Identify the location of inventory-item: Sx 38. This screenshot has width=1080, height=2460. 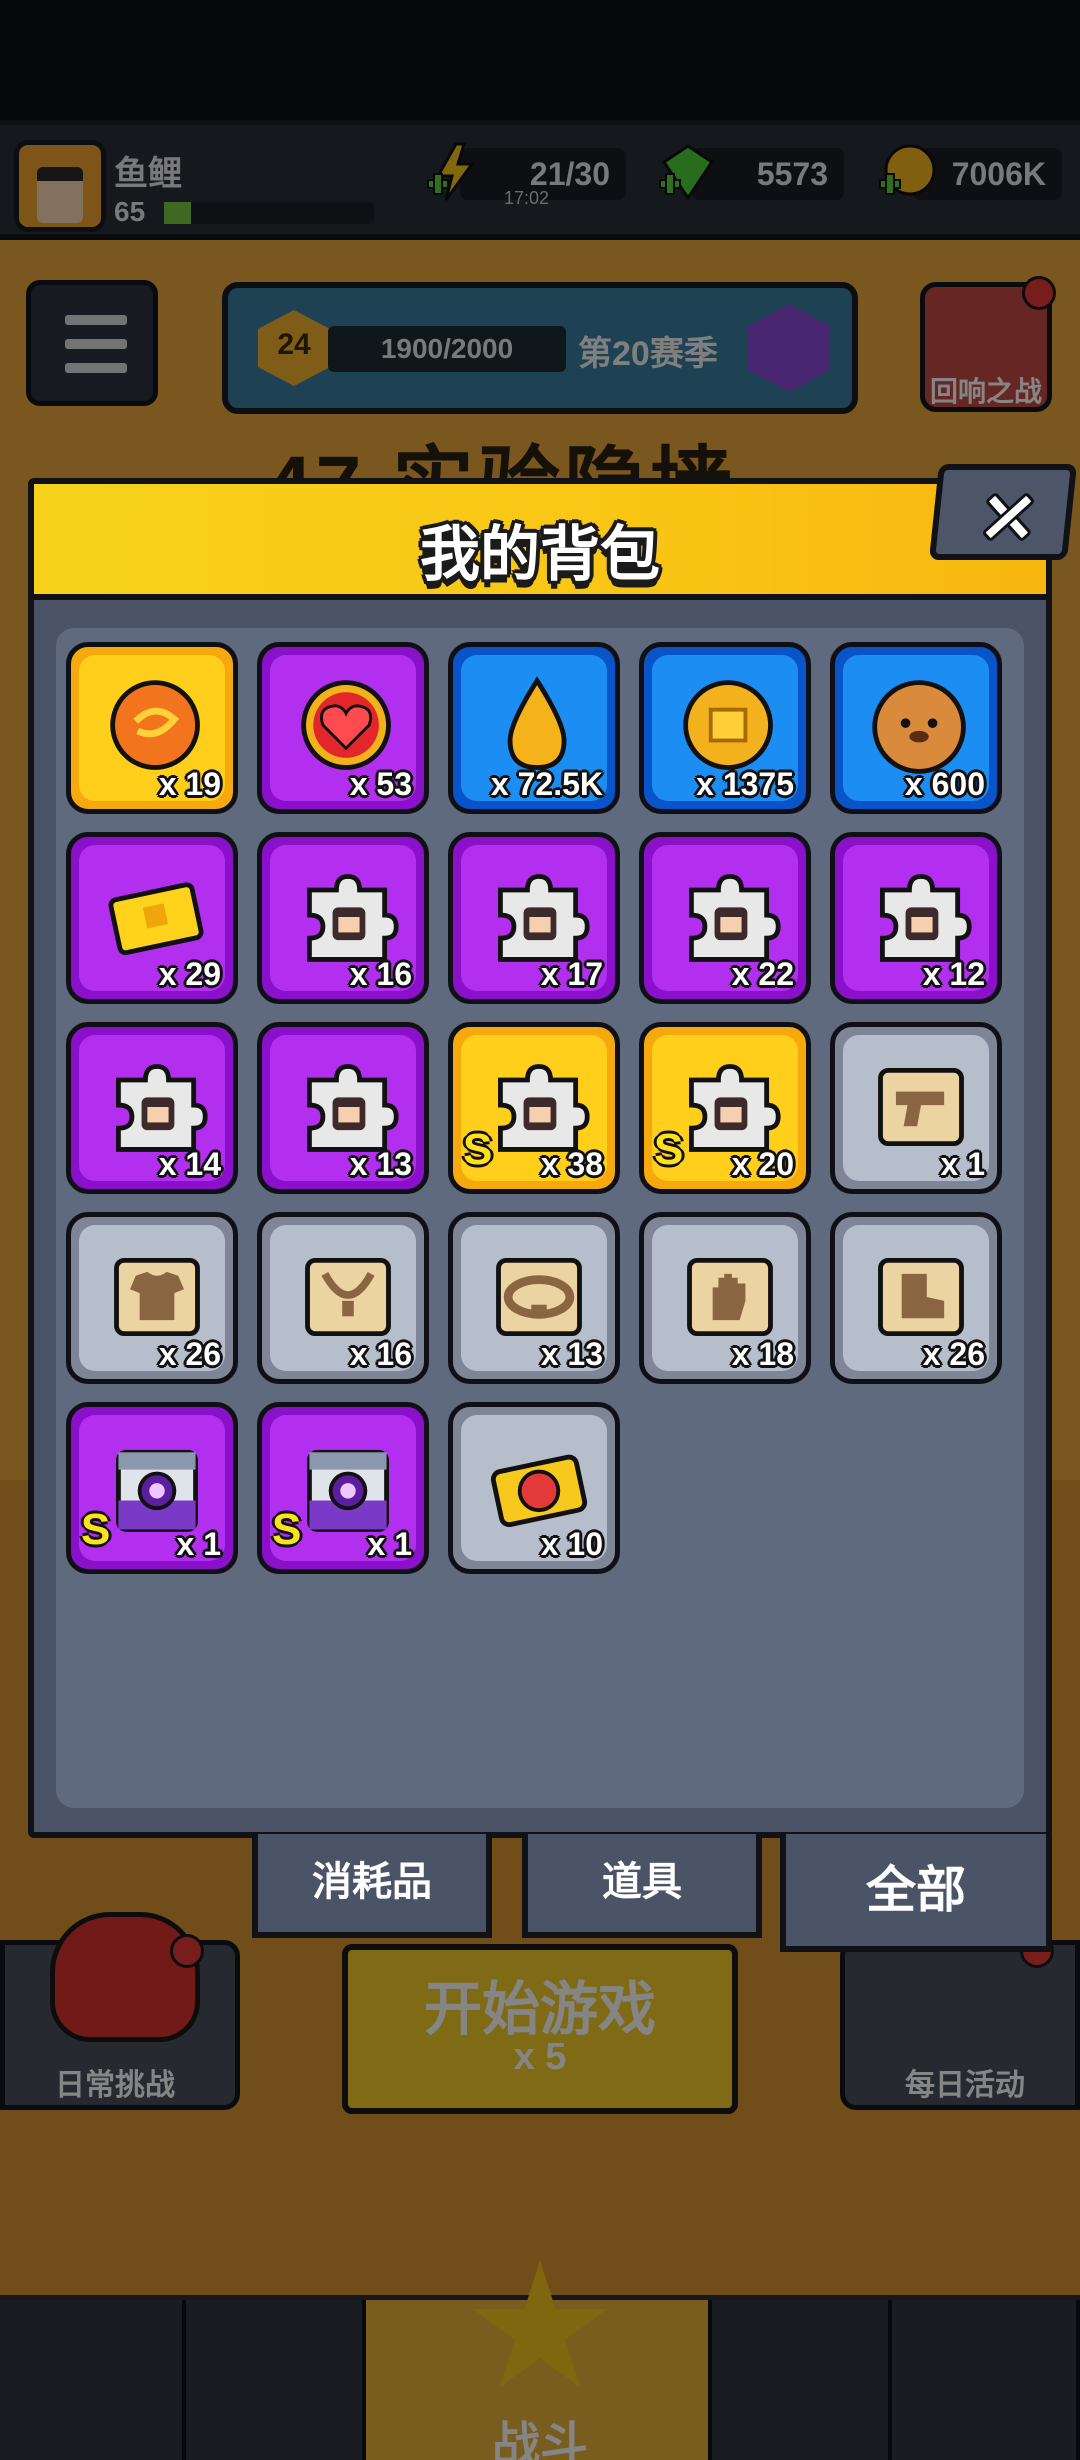
(534, 1108).